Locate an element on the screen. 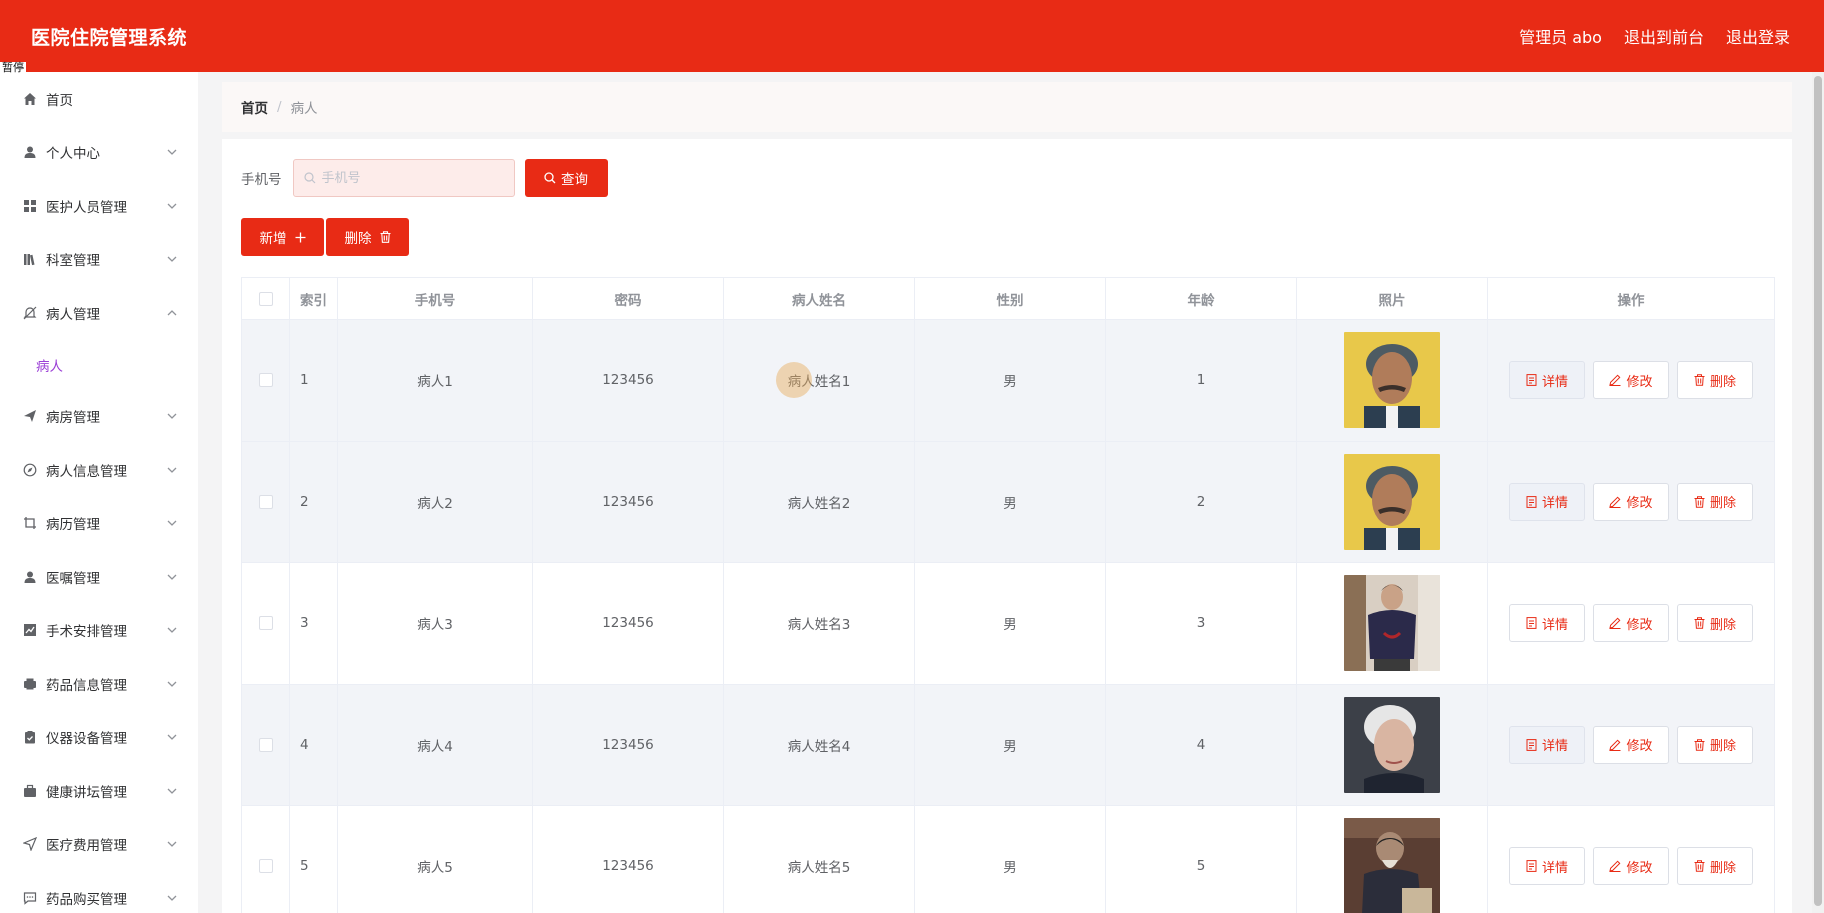 The width and height of the screenshot is (1824, 913). search-field is located at coordinates (403, 178).